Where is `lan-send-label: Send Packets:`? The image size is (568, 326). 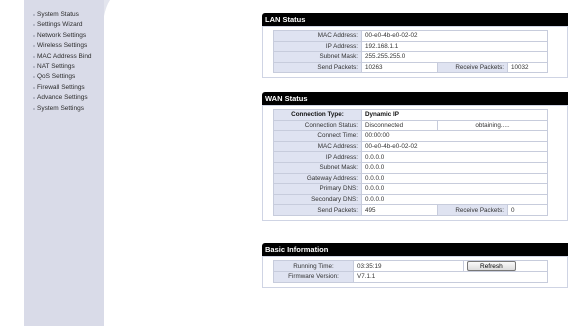 lan-send-label: Send Packets: is located at coordinates (317, 67).